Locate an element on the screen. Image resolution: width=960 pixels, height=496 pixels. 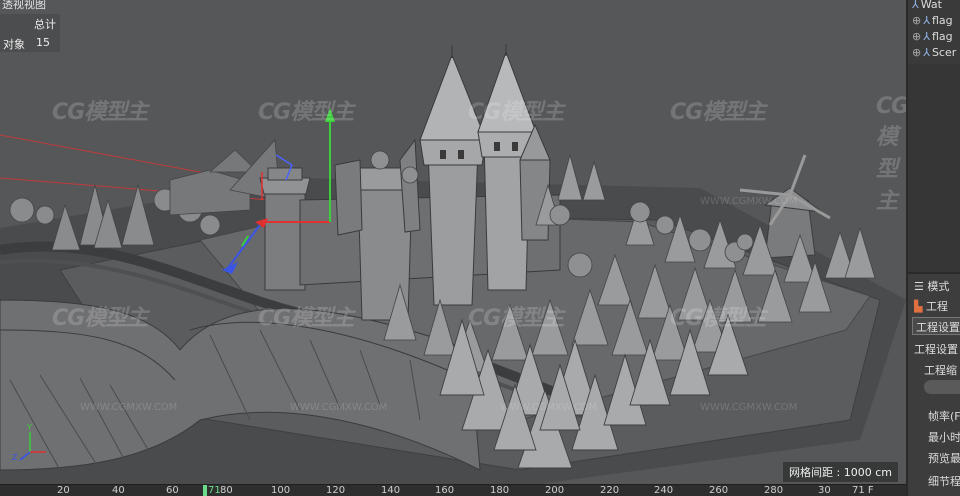
project-scale-field is located at coordinates (942, 387).